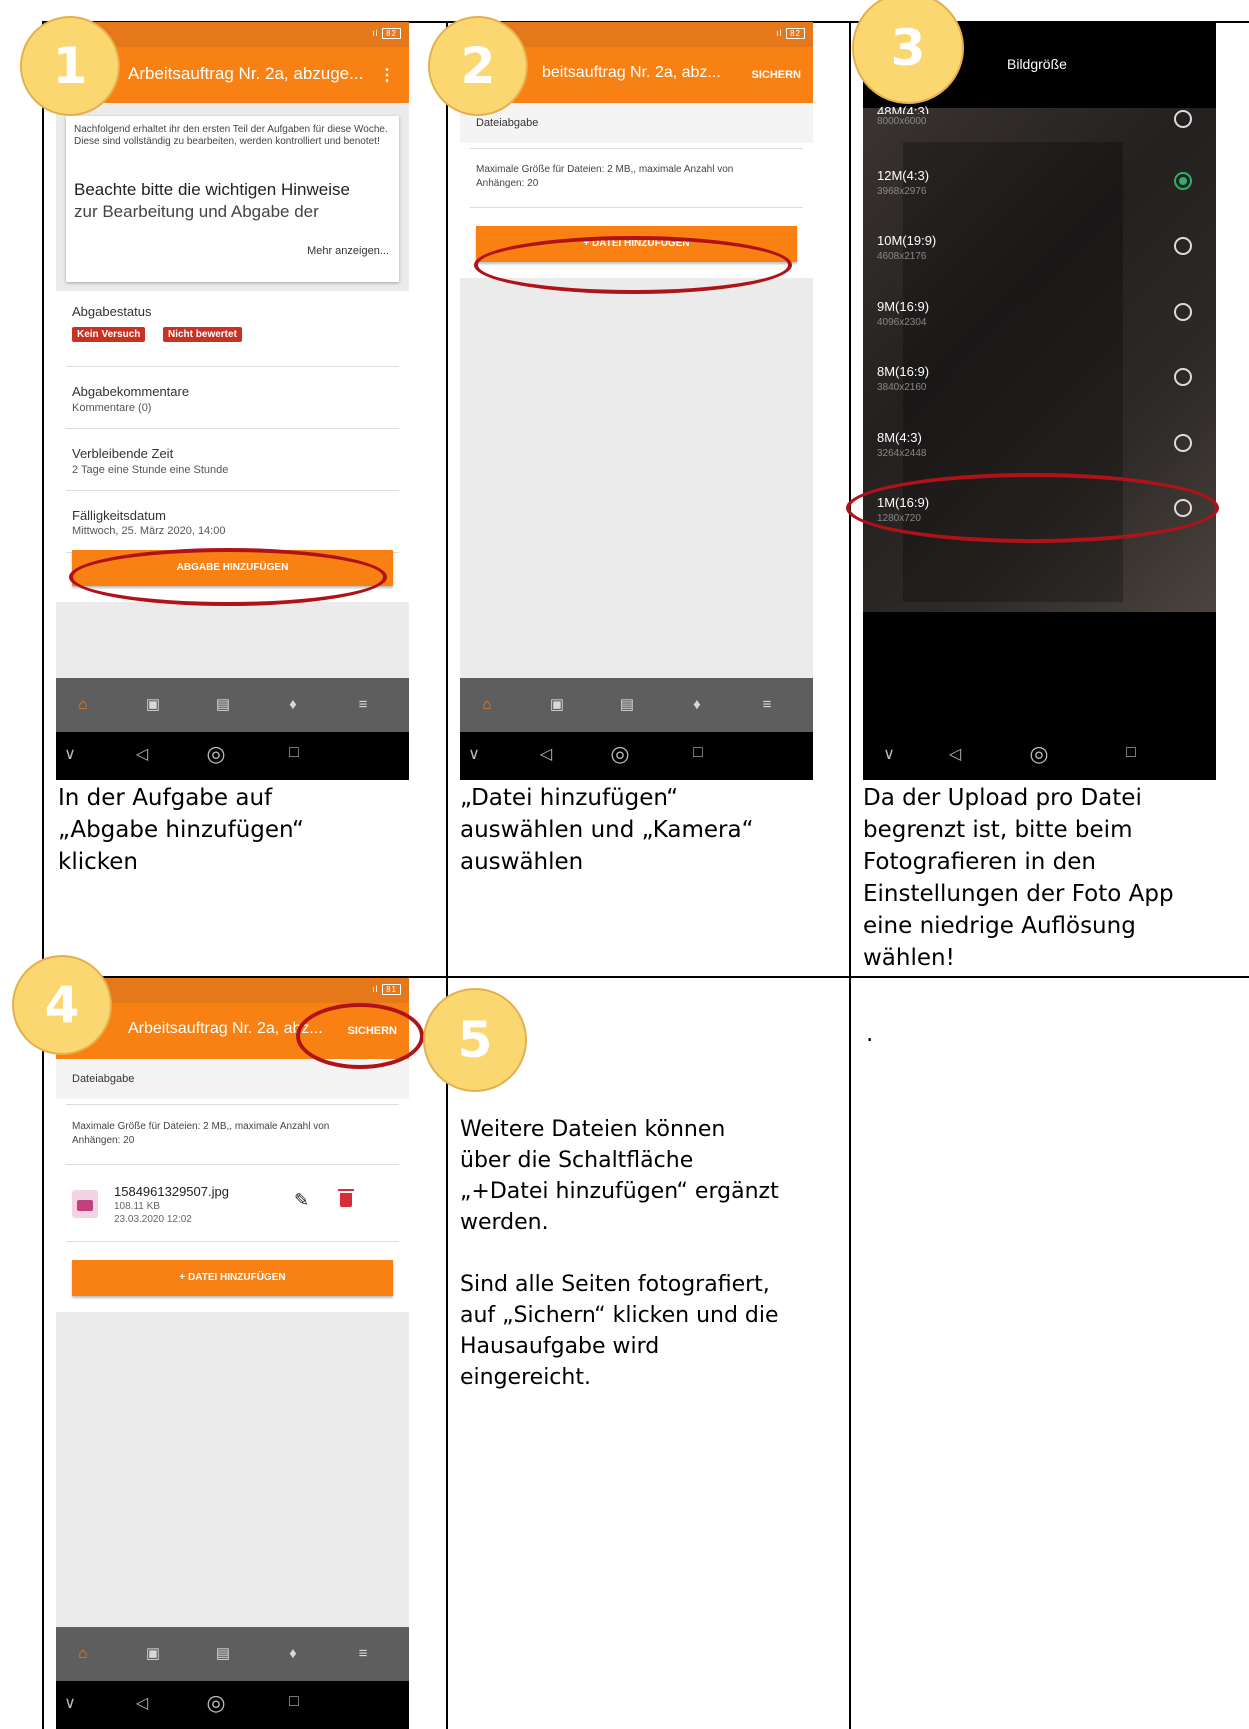 Image resolution: width=1249 pixels, height=1729 pixels. I want to click on more-vert-icon: ⋮, so click(387, 75).